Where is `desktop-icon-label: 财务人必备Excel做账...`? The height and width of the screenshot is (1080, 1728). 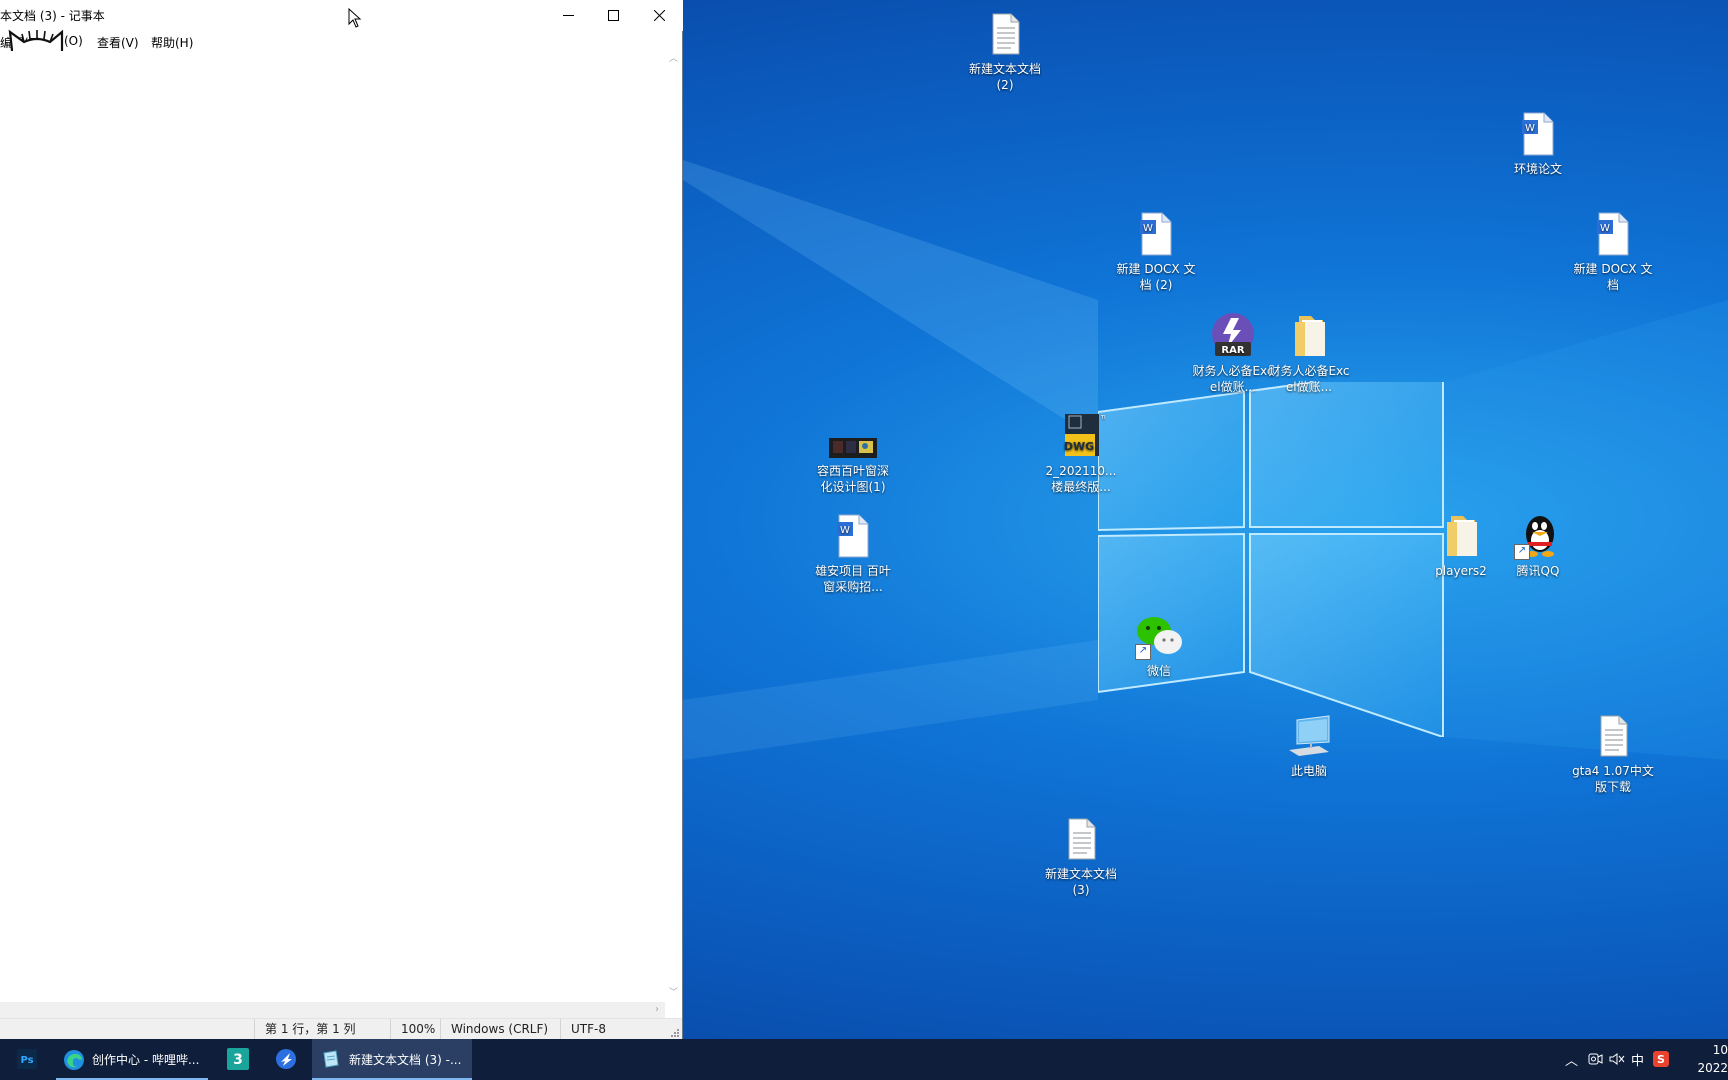
desktop-icon-label: 财务人必备Excel做账... is located at coordinates (1309, 379).